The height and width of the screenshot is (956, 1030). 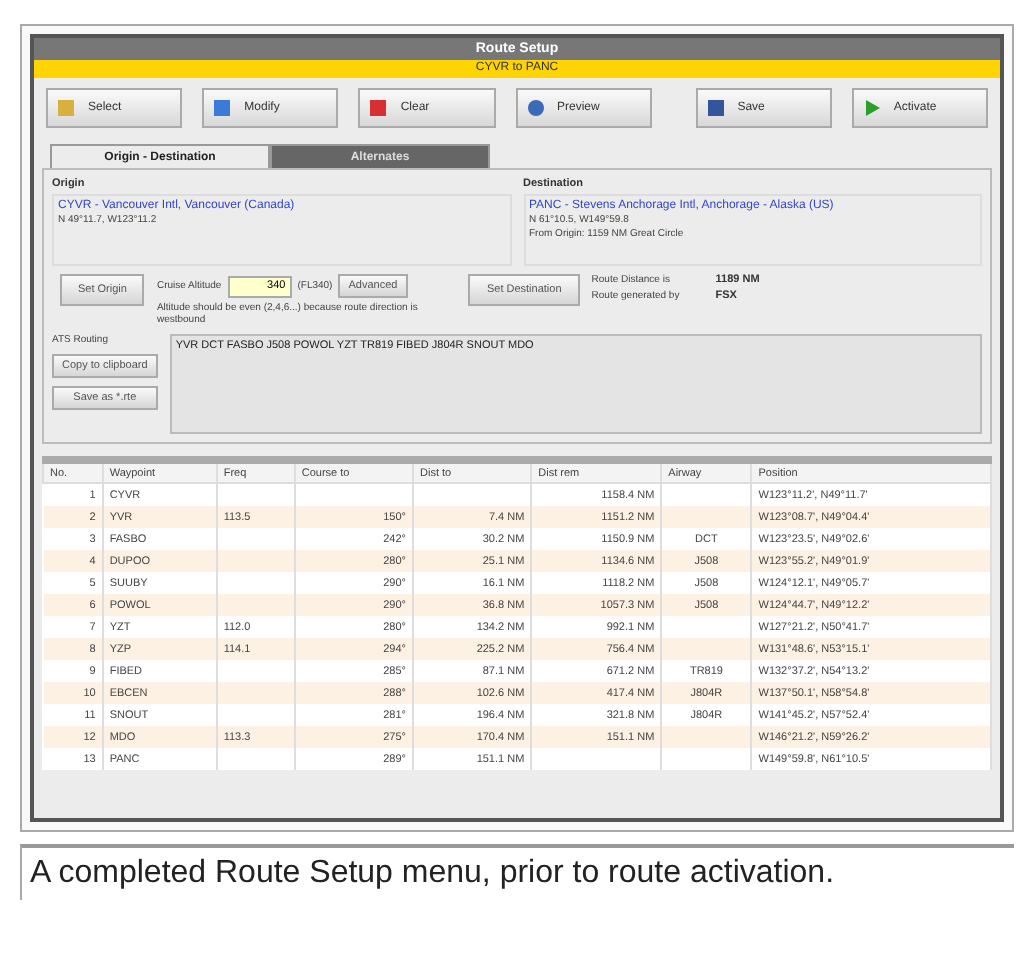 What do you see at coordinates (517, 872) in the screenshot?
I see `image-caption: A completed Route Setup menu, prior to route activation.` at bounding box center [517, 872].